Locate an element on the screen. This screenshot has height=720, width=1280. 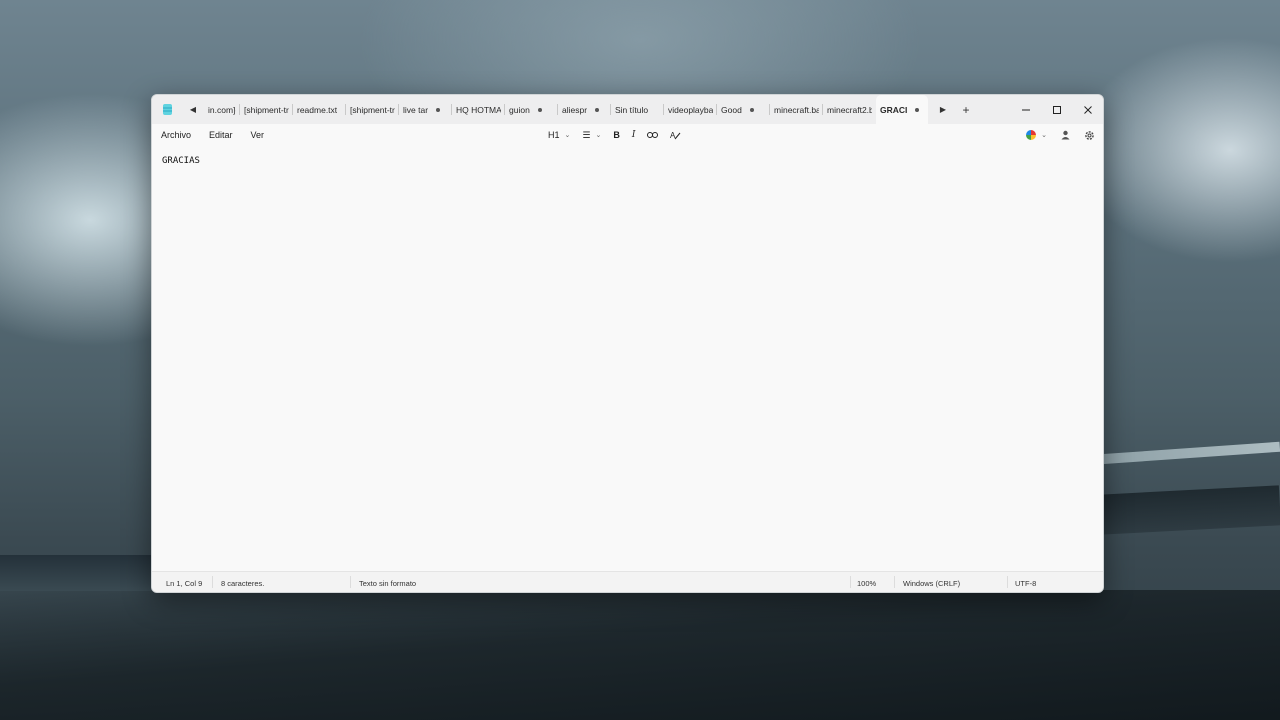
settings-button is located at coordinates (1089, 135).